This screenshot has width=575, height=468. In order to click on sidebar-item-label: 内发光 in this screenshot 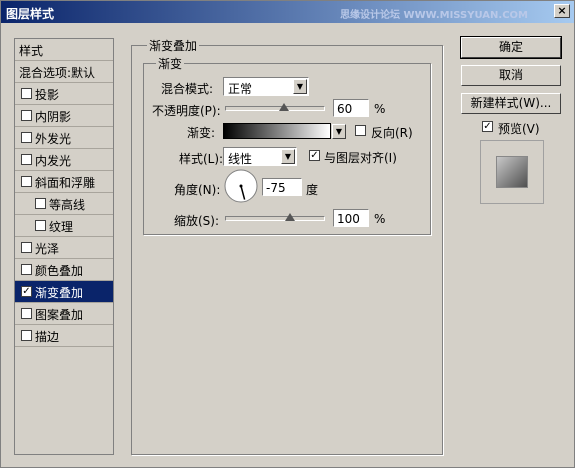, I will do `click(53, 161)`.